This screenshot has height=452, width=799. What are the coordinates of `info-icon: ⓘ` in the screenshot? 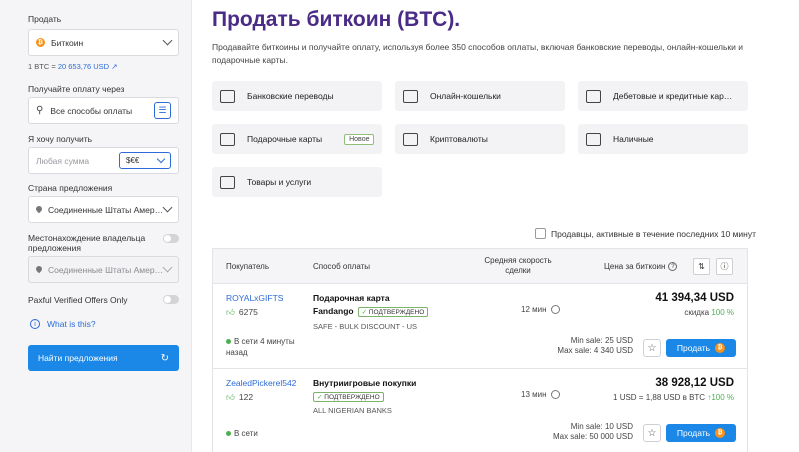 It's located at (724, 266).